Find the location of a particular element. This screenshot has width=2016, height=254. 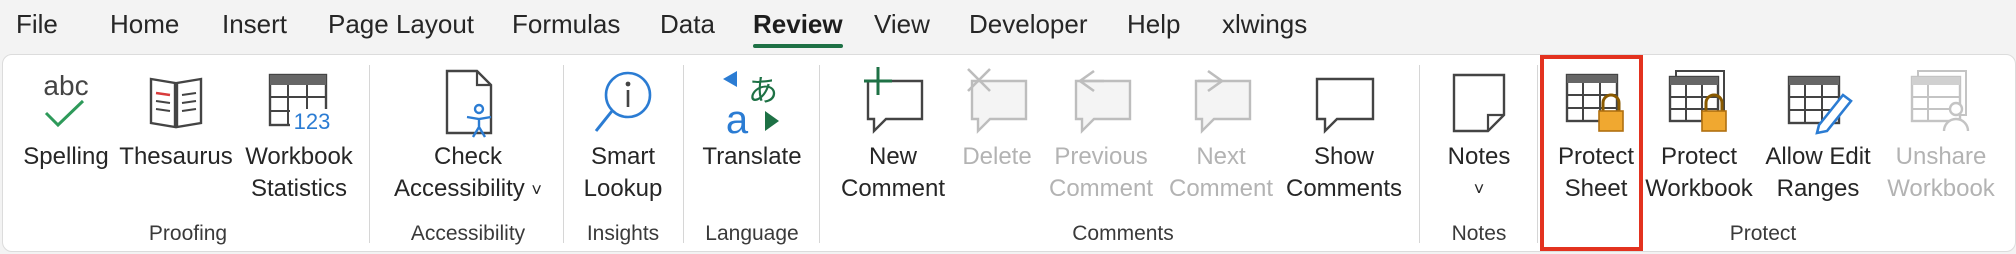

spelling-check-icon: abc is located at coordinates (66, 99).